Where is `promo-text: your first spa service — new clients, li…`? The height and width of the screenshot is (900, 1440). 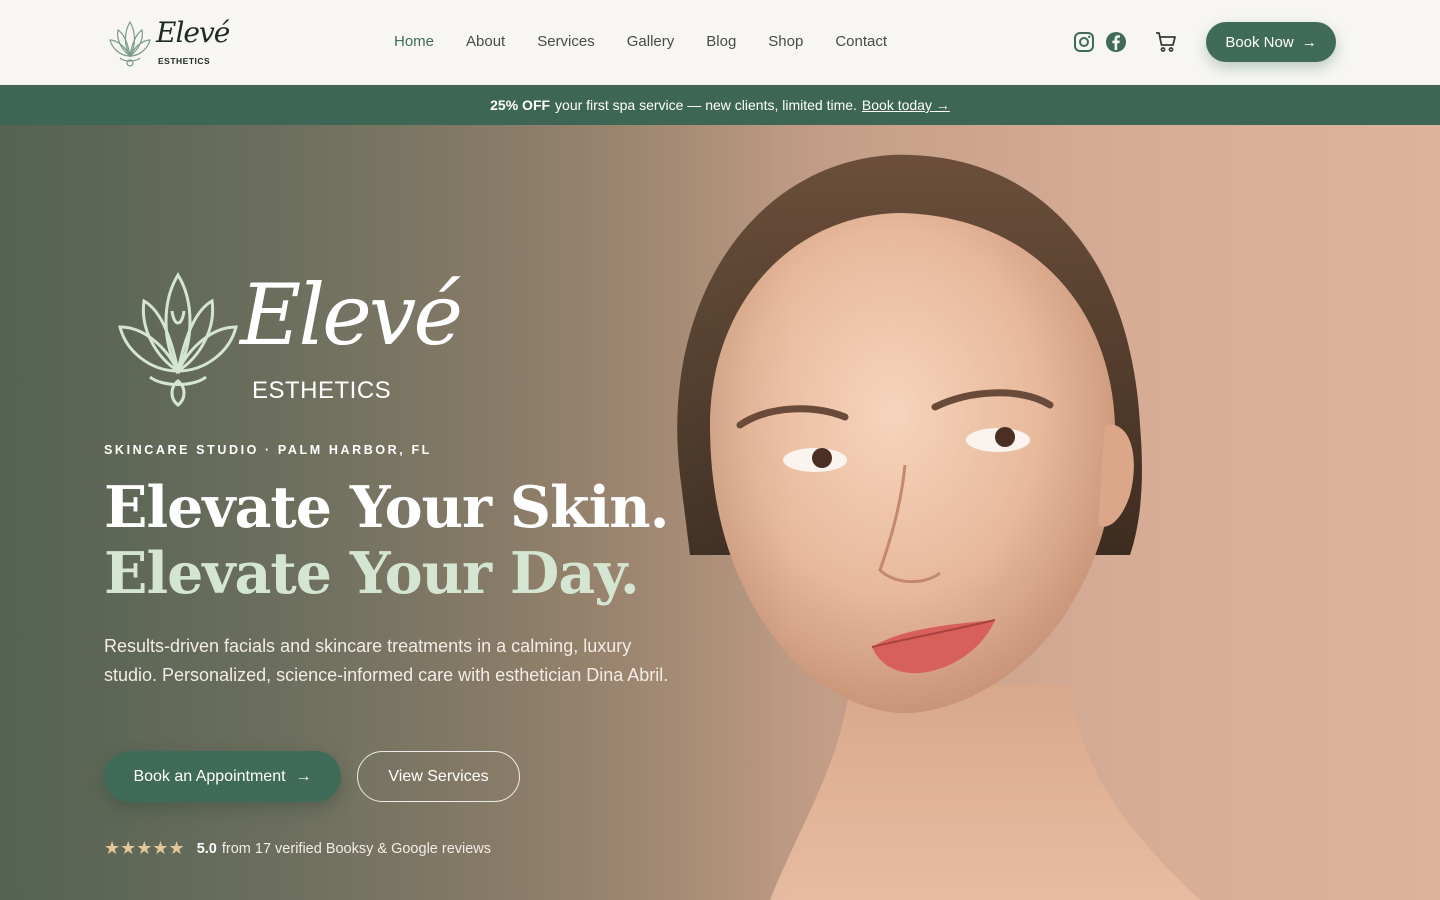
promo-text: your first spa service — new clients, li… is located at coordinates (706, 105).